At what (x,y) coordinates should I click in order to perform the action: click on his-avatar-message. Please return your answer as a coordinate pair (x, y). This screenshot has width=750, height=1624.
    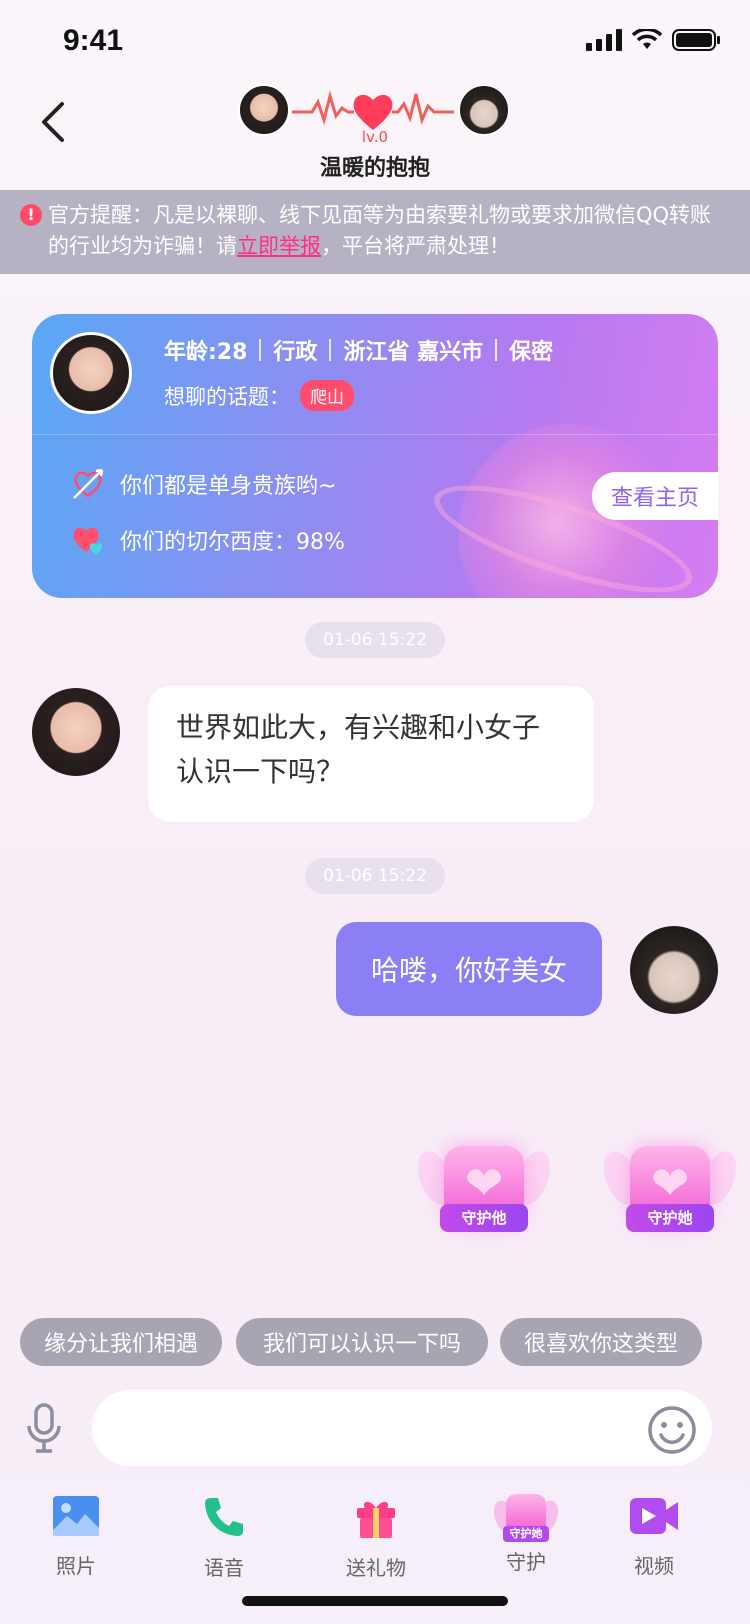
    Looking at the image, I should click on (674, 970).